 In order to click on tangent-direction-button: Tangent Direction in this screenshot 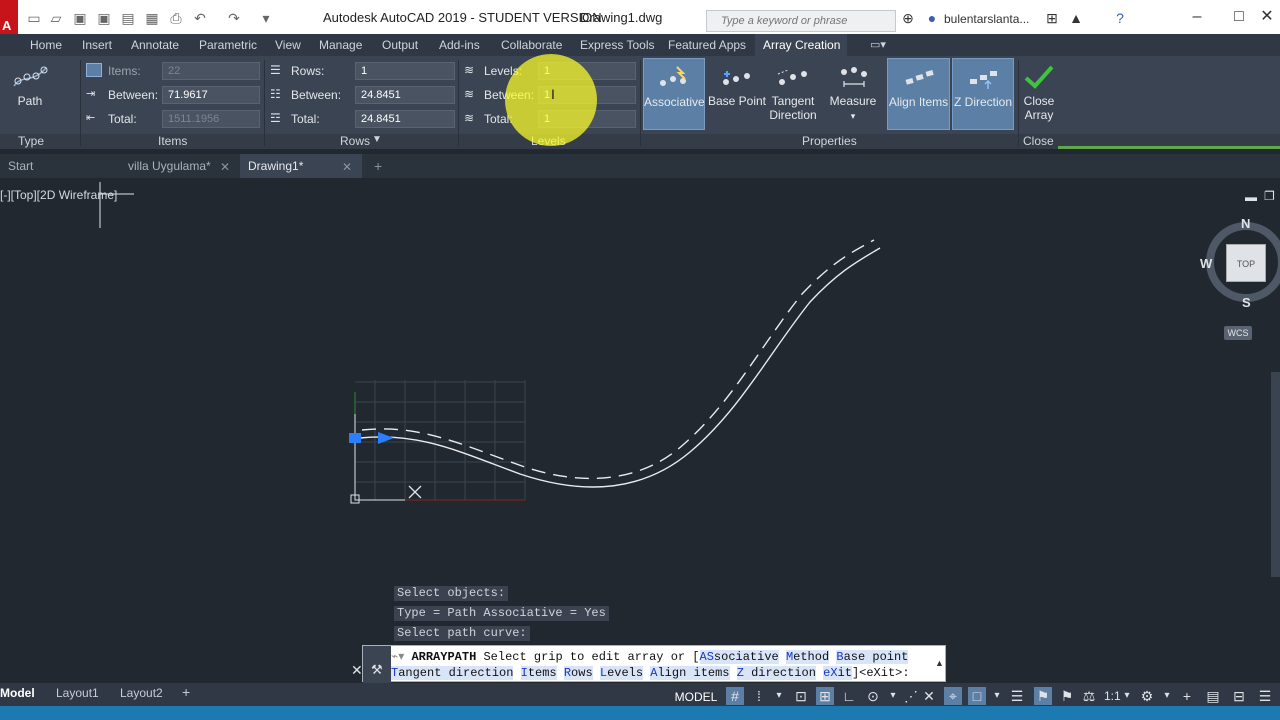, I will do `click(793, 94)`.